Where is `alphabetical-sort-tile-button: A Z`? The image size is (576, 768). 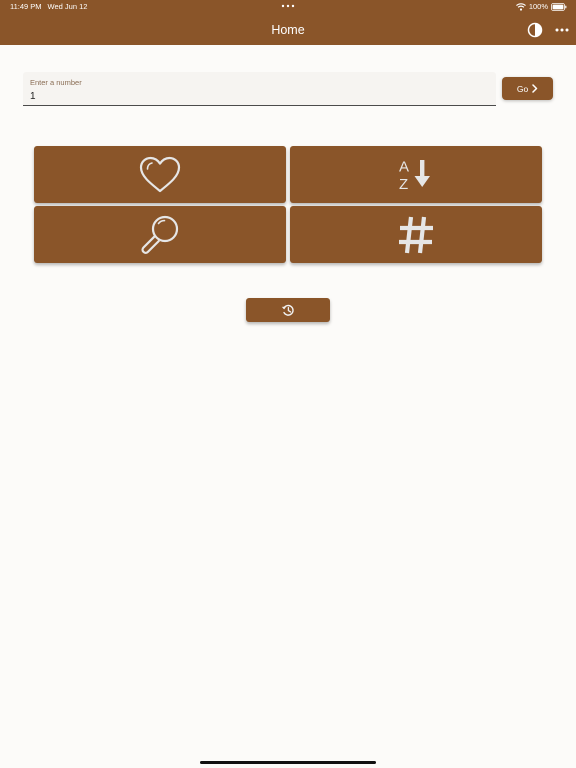
alphabetical-sort-tile-button: A Z is located at coordinates (416, 174).